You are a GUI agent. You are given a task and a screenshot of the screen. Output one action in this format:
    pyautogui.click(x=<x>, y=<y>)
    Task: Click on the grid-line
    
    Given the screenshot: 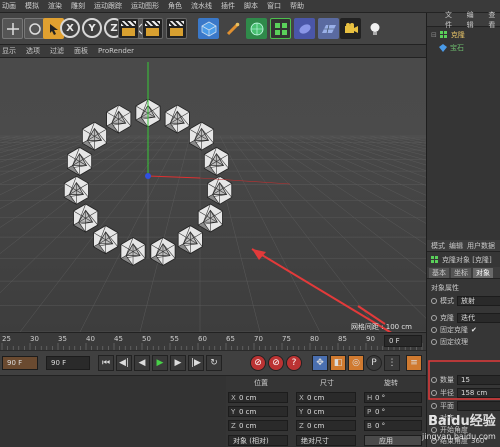 What is the action you would take?
    pyautogui.click(x=362, y=160)
    